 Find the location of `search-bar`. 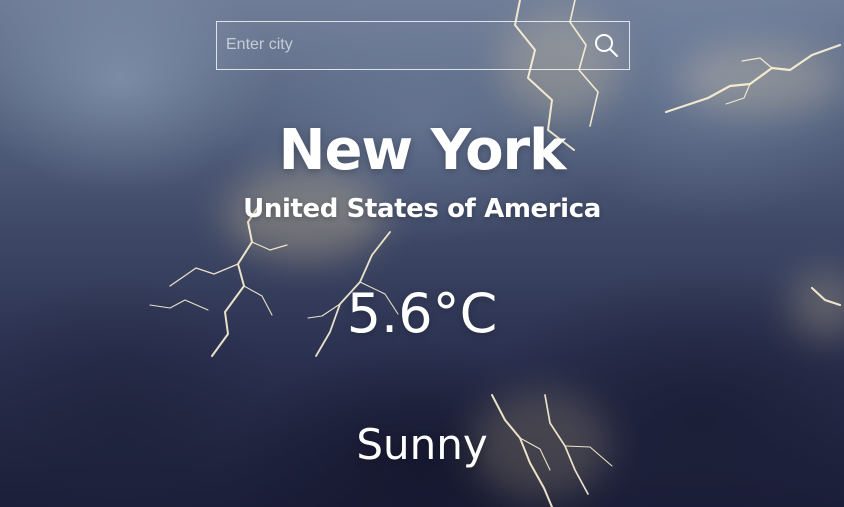

search-bar is located at coordinates (423, 45).